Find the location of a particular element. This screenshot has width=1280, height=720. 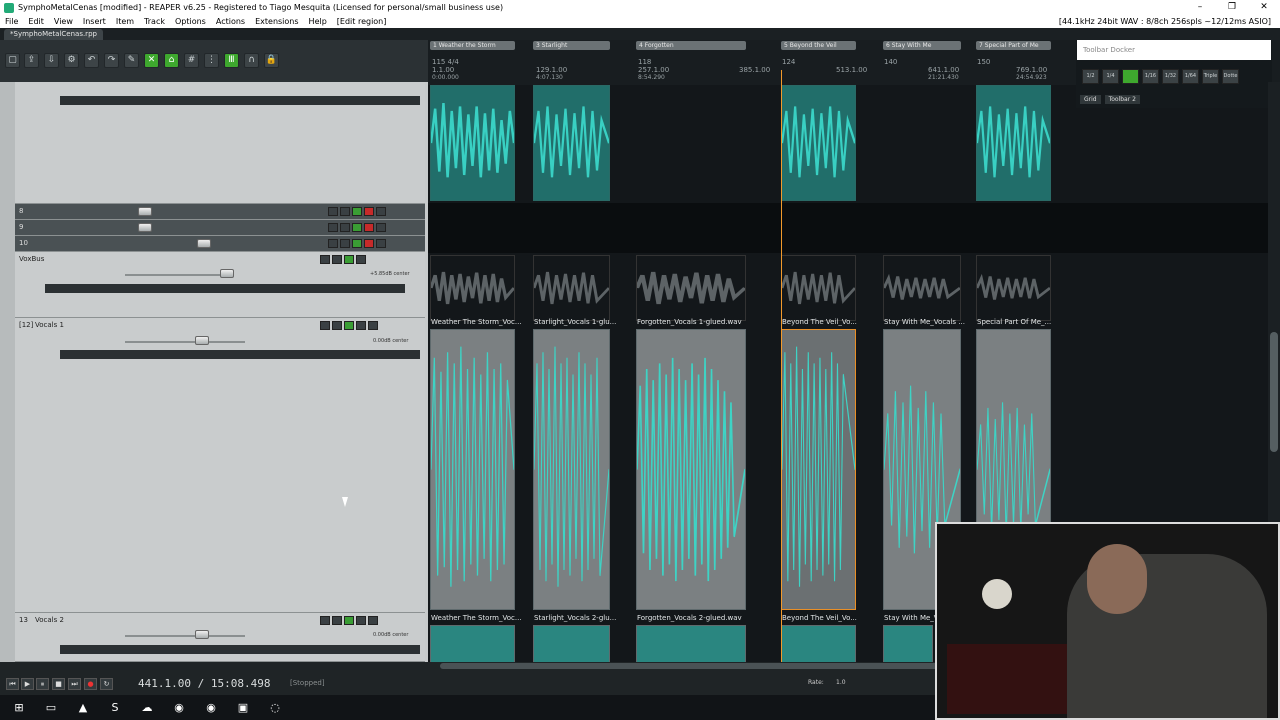

save-project-icon: ⇩ is located at coordinates (51, 60).